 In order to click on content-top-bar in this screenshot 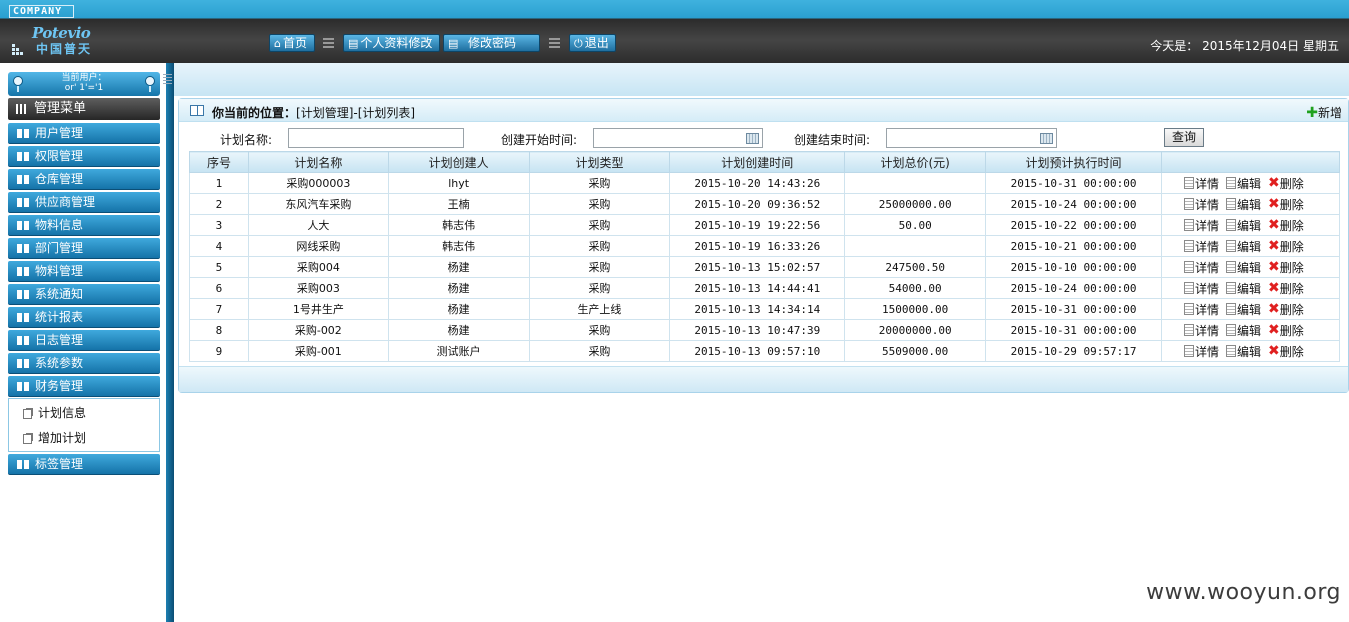, I will do `click(756, 79)`.